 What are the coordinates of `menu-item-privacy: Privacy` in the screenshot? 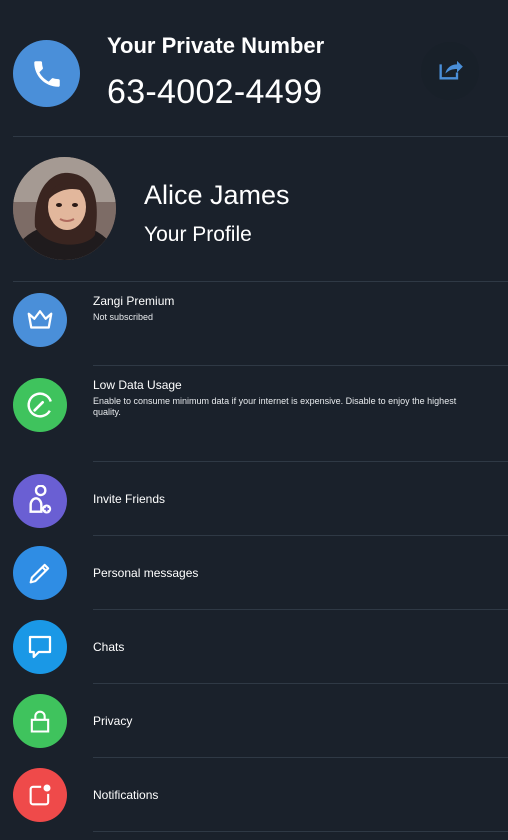 It's located at (254, 720).